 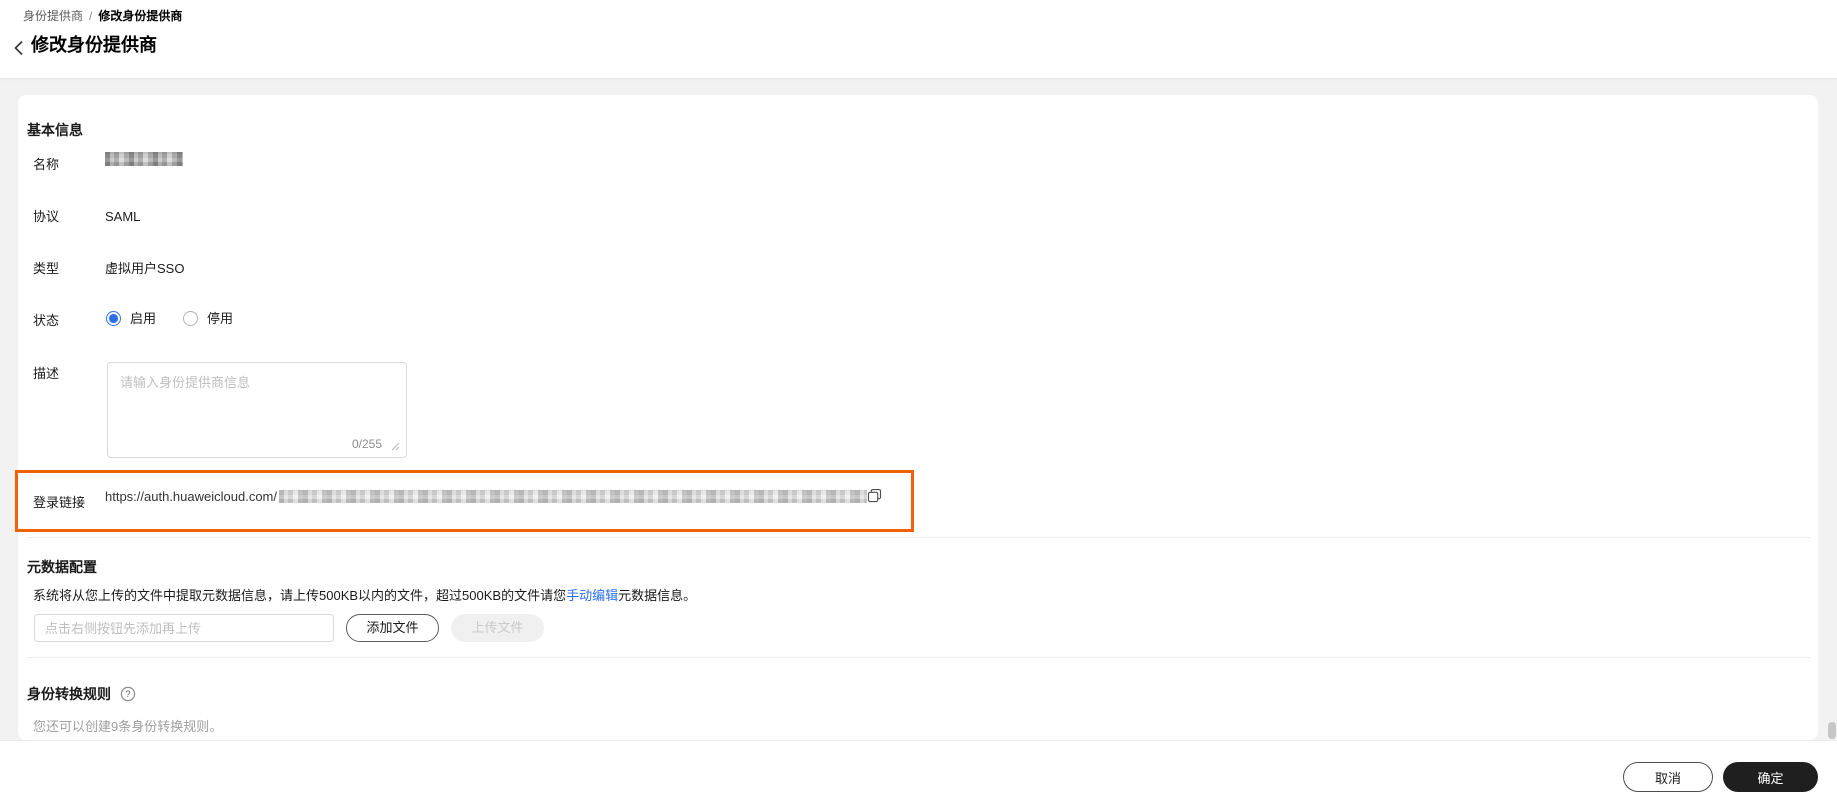 I want to click on status-label: 状态, so click(x=46, y=320).